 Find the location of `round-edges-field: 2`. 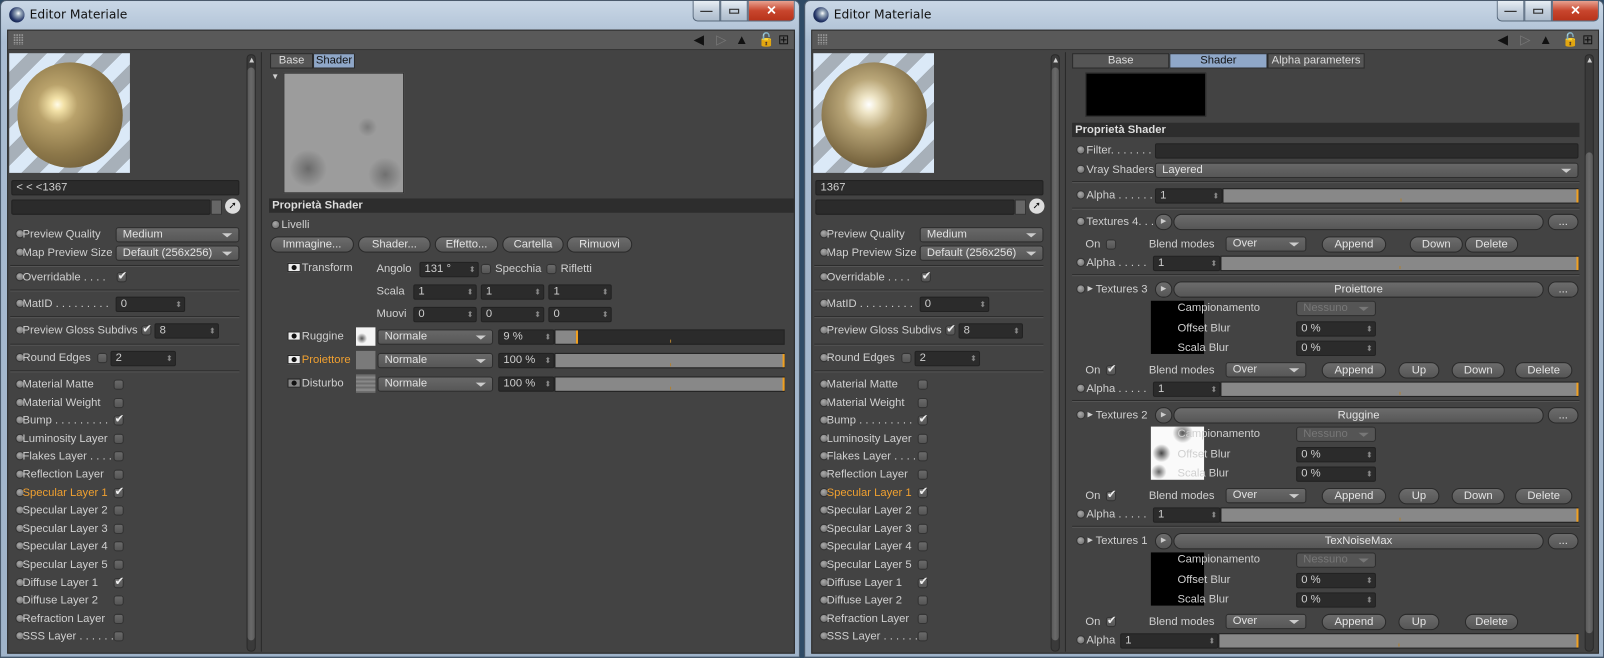

round-edges-field: 2 is located at coordinates (947, 358).